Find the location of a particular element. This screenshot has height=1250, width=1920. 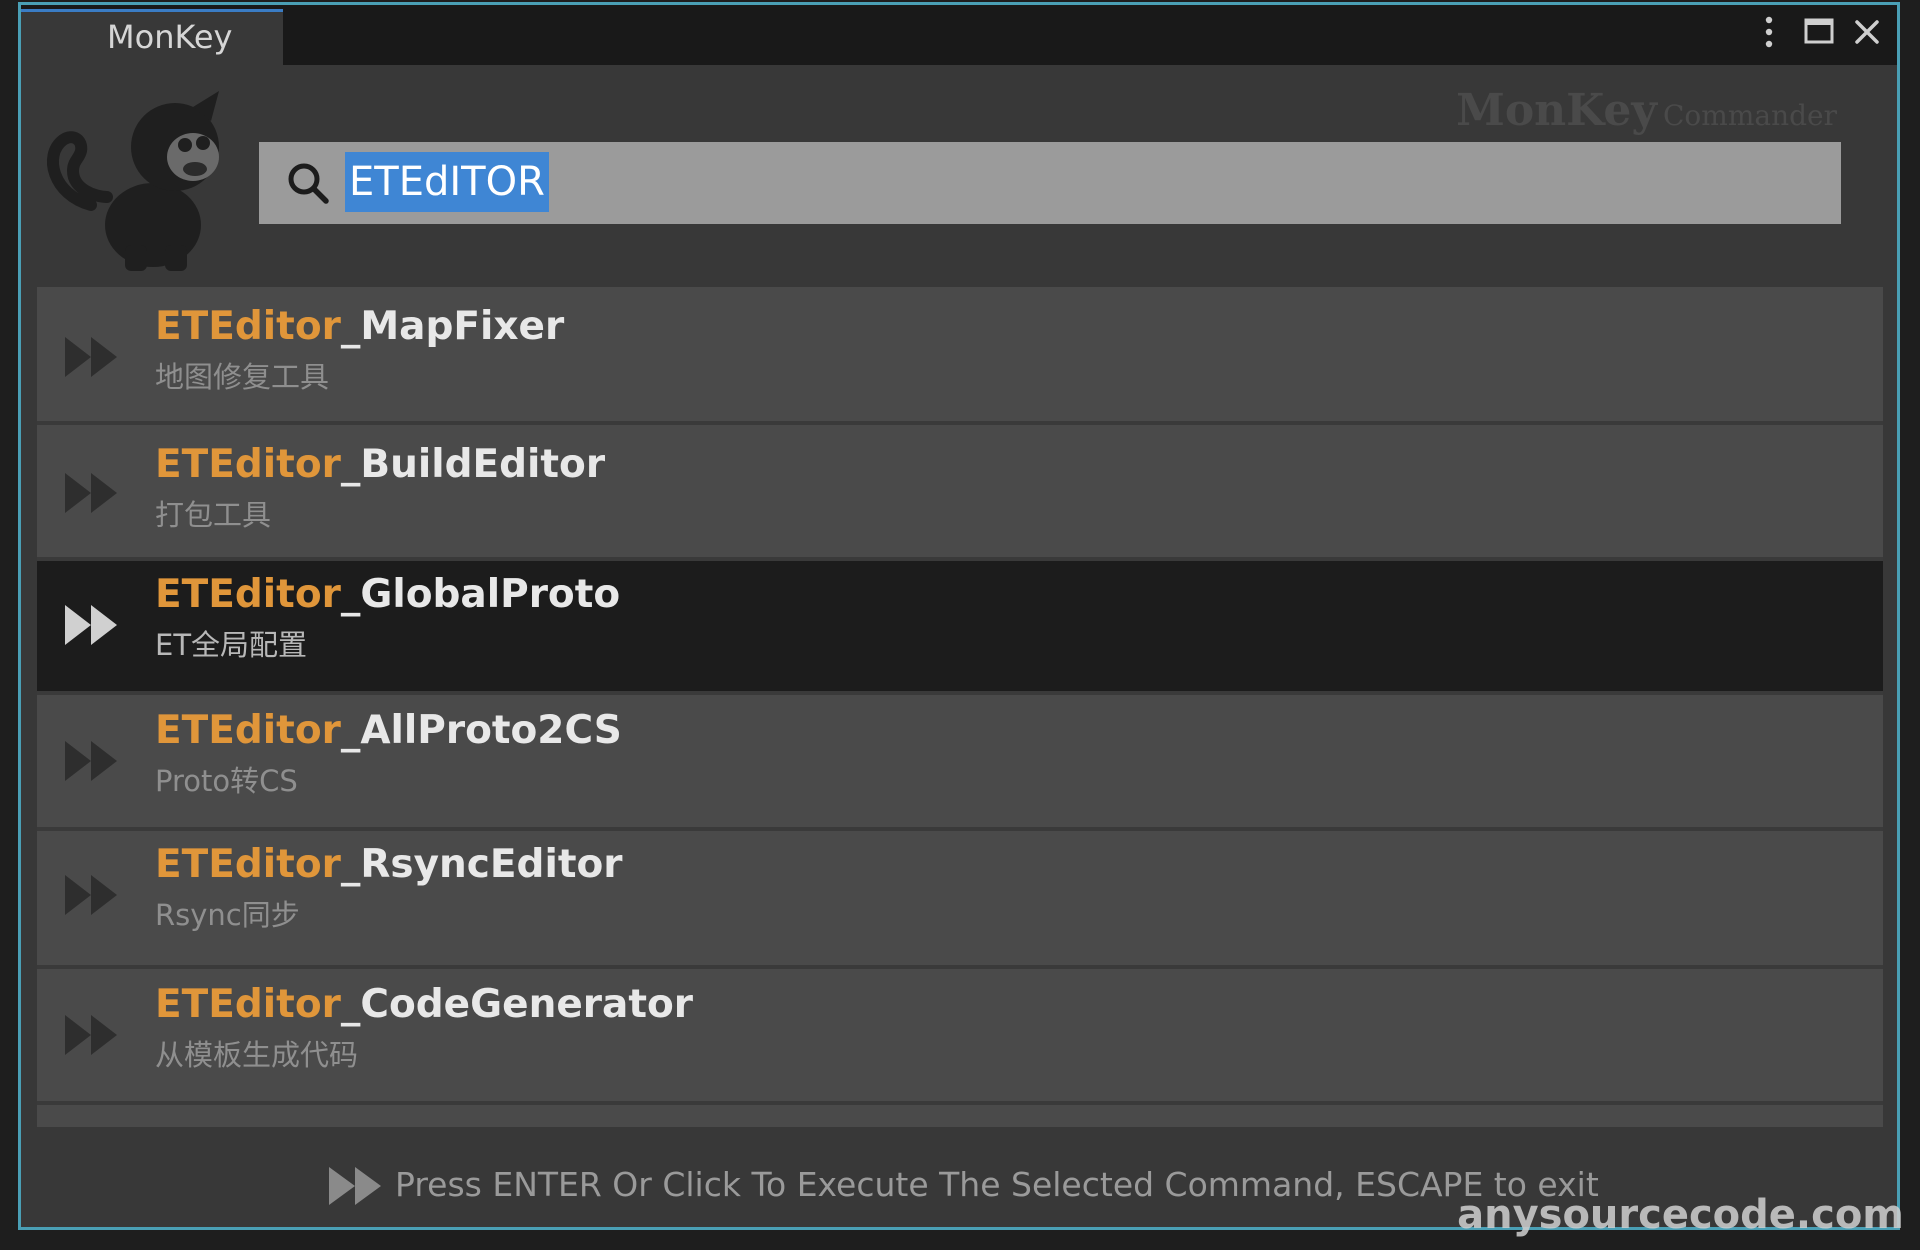

result-title: ETEditor_BuildEditor is located at coordinates (380, 465).